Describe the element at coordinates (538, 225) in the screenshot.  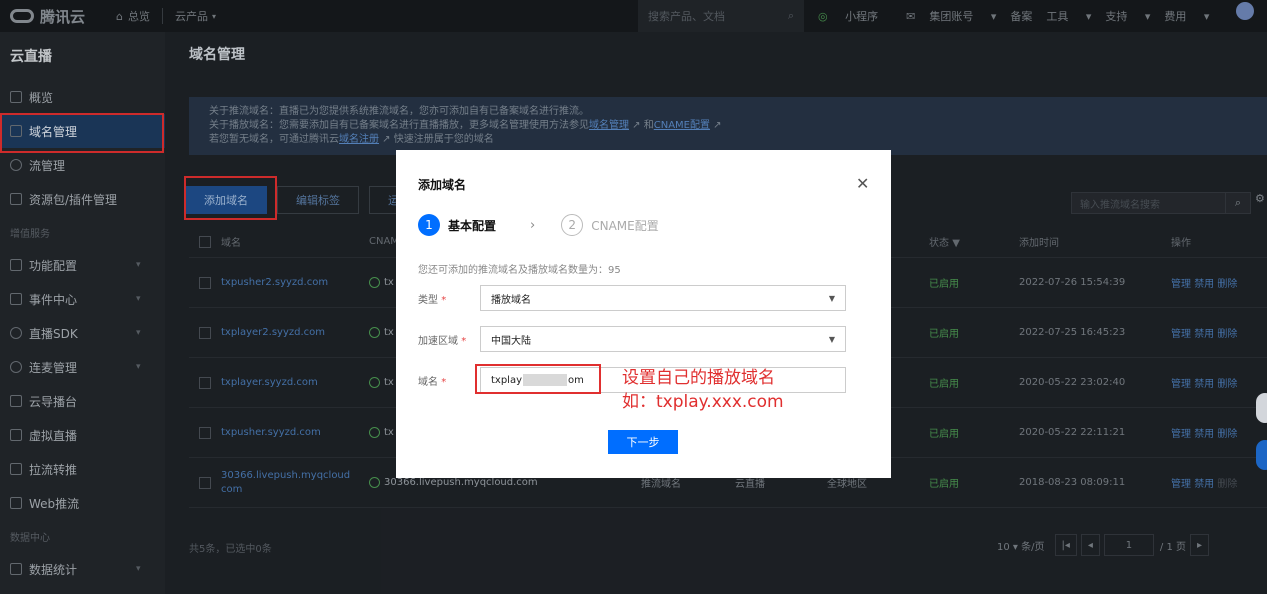
I see `step-indicator: 1 基本配置 › 2 CNAME配置` at that location.